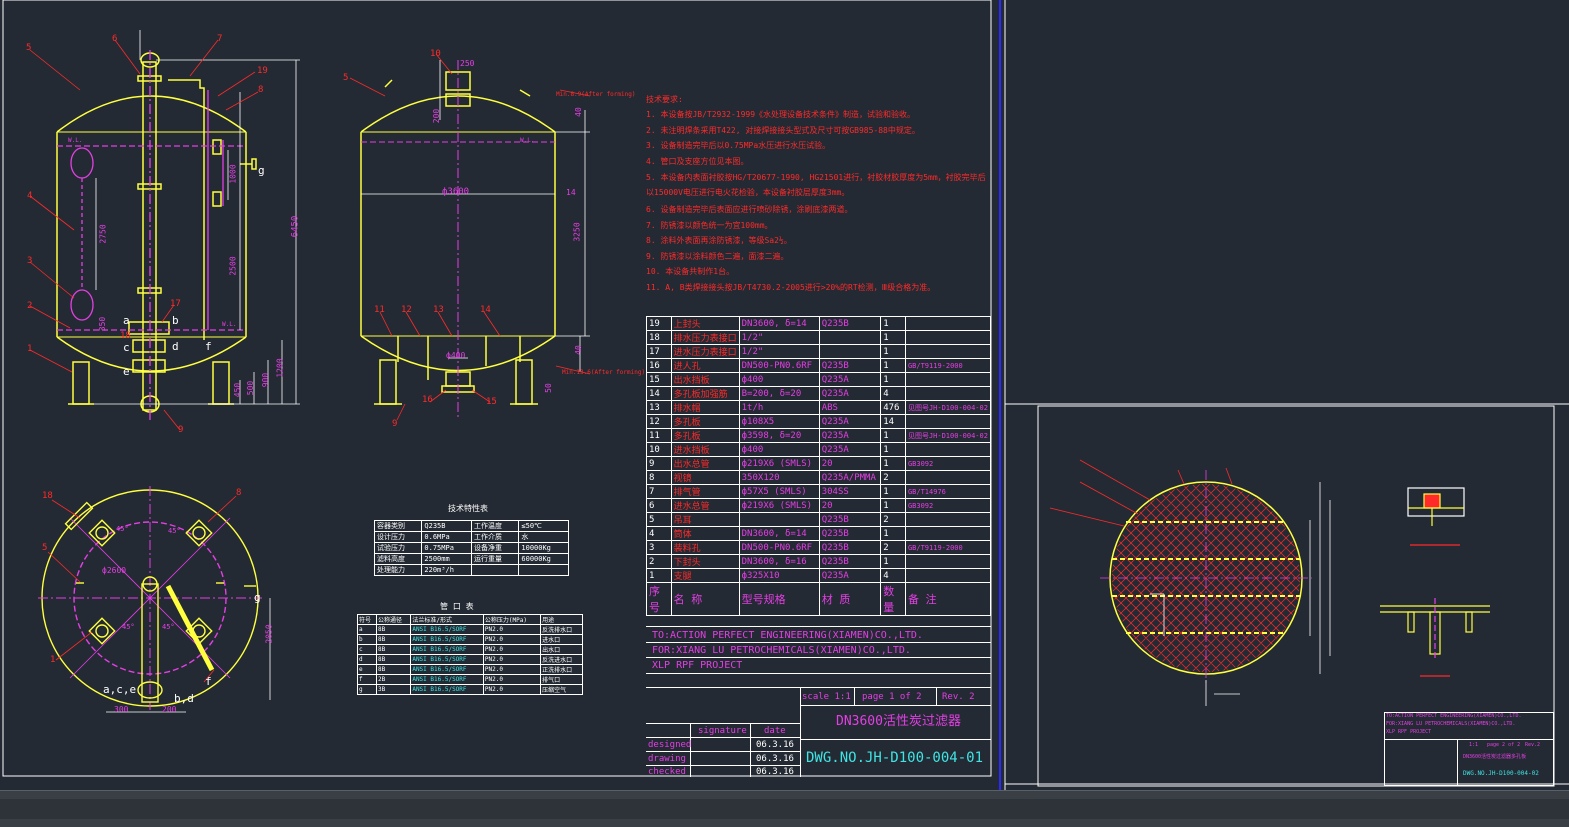 The height and width of the screenshot is (827, 1569). What do you see at coordinates (850, 393) in the screenshot?
I see `table-cell: Q235A` at bounding box center [850, 393].